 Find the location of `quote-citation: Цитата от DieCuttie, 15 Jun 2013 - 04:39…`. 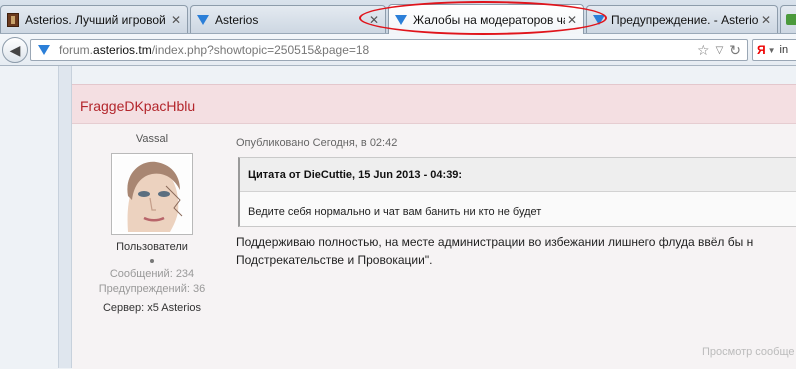

quote-citation: Цитата от DieCuttie, 15 Jun 2013 - 04:39… is located at coordinates (518, 175).